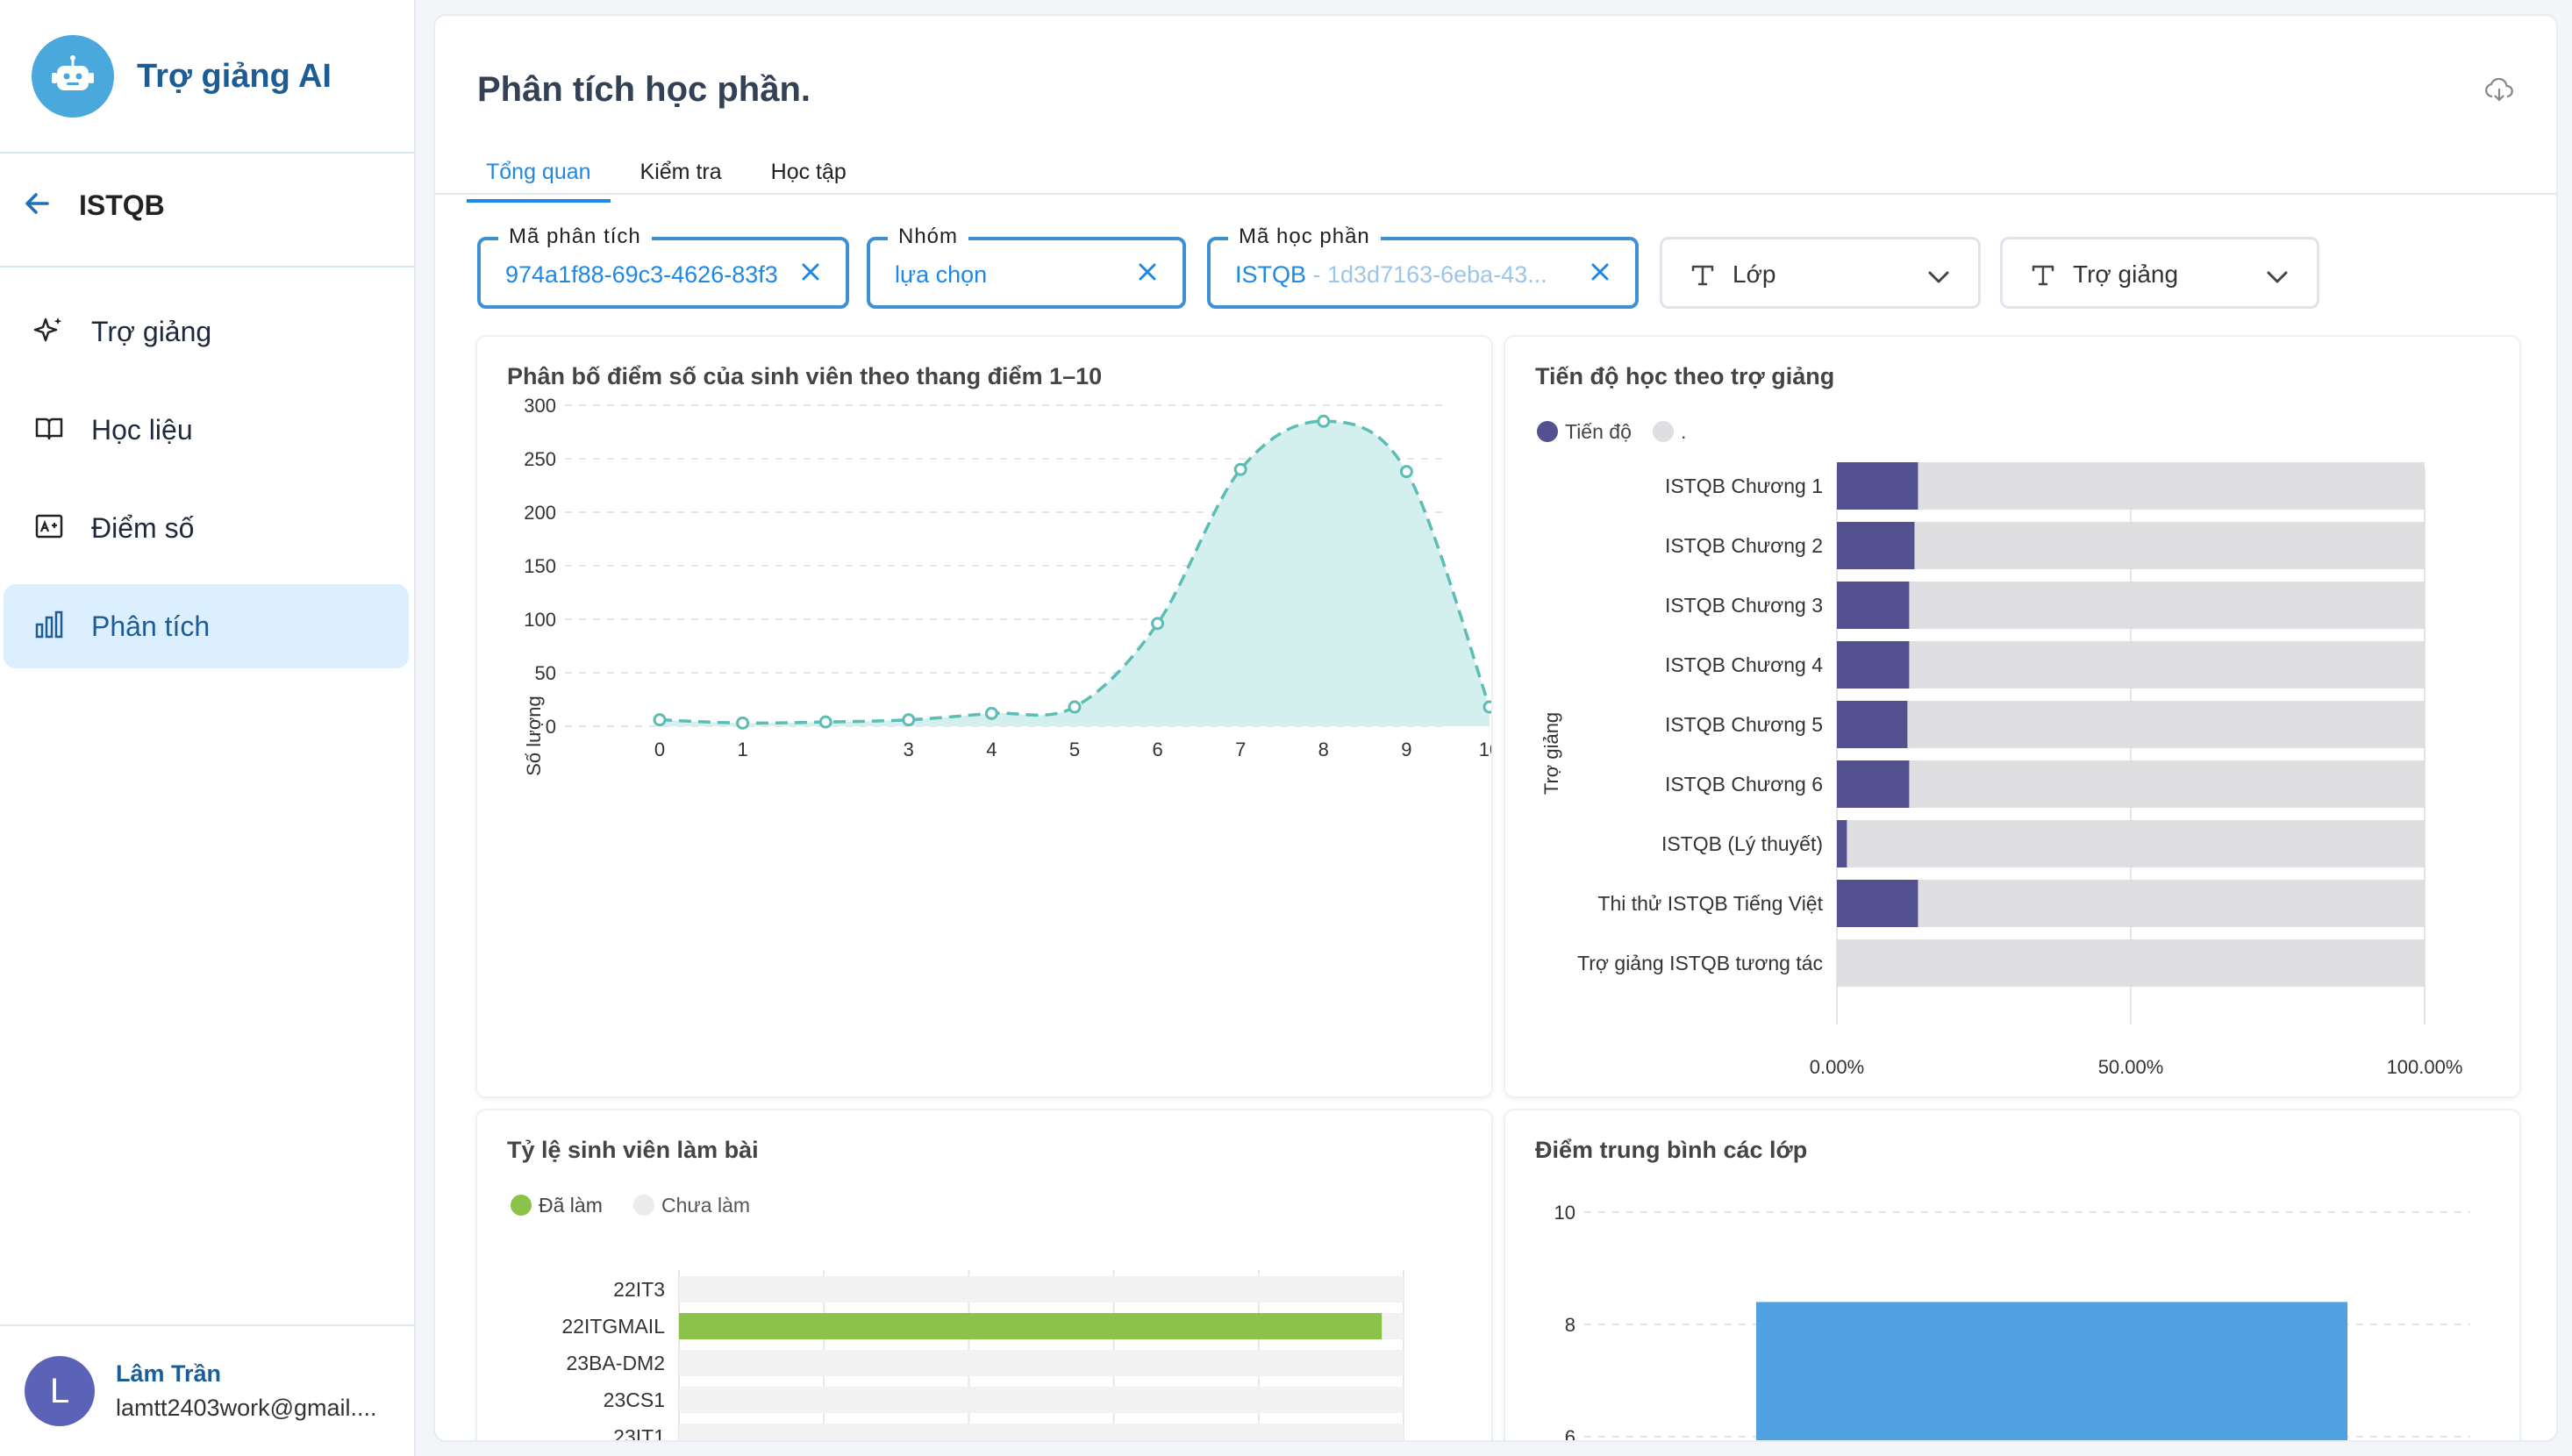  I want to click on x-tick-label: 50.00%, so click(2131, 1067).